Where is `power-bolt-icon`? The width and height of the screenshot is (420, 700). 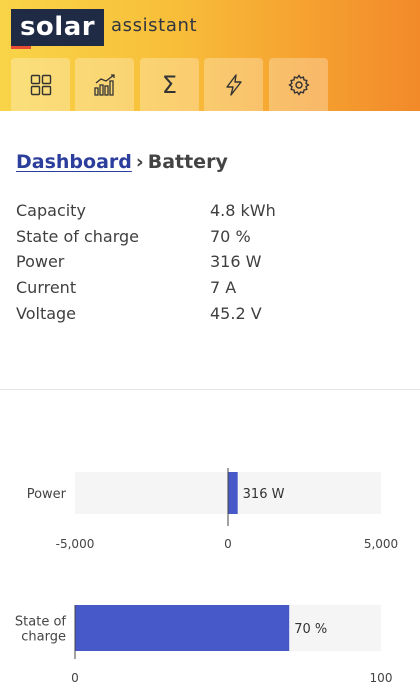 power-bolt-icon is located at coordinates (233, 84).